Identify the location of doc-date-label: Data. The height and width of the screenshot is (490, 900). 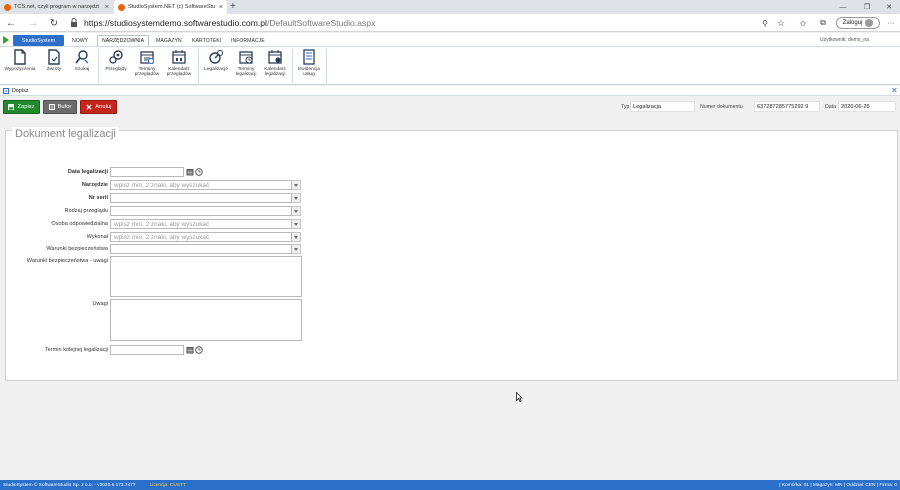
(830, 107).